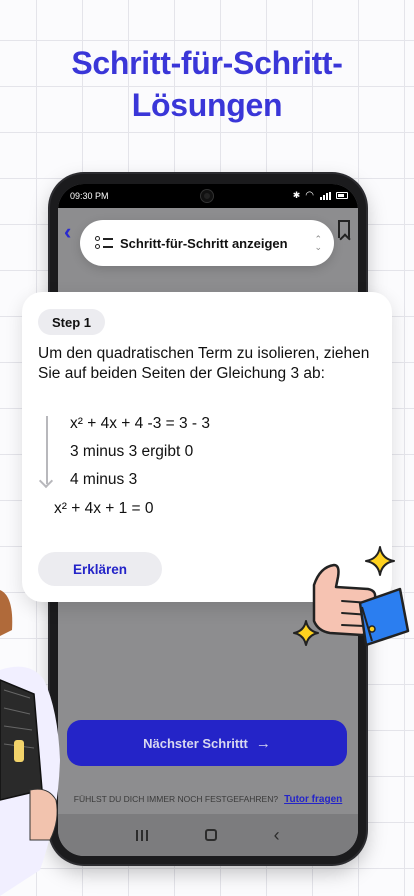 Image resolution: width=414 pixels, height=896 pixels. I want to click on wifi-icon: ◠, so click(309, 195).